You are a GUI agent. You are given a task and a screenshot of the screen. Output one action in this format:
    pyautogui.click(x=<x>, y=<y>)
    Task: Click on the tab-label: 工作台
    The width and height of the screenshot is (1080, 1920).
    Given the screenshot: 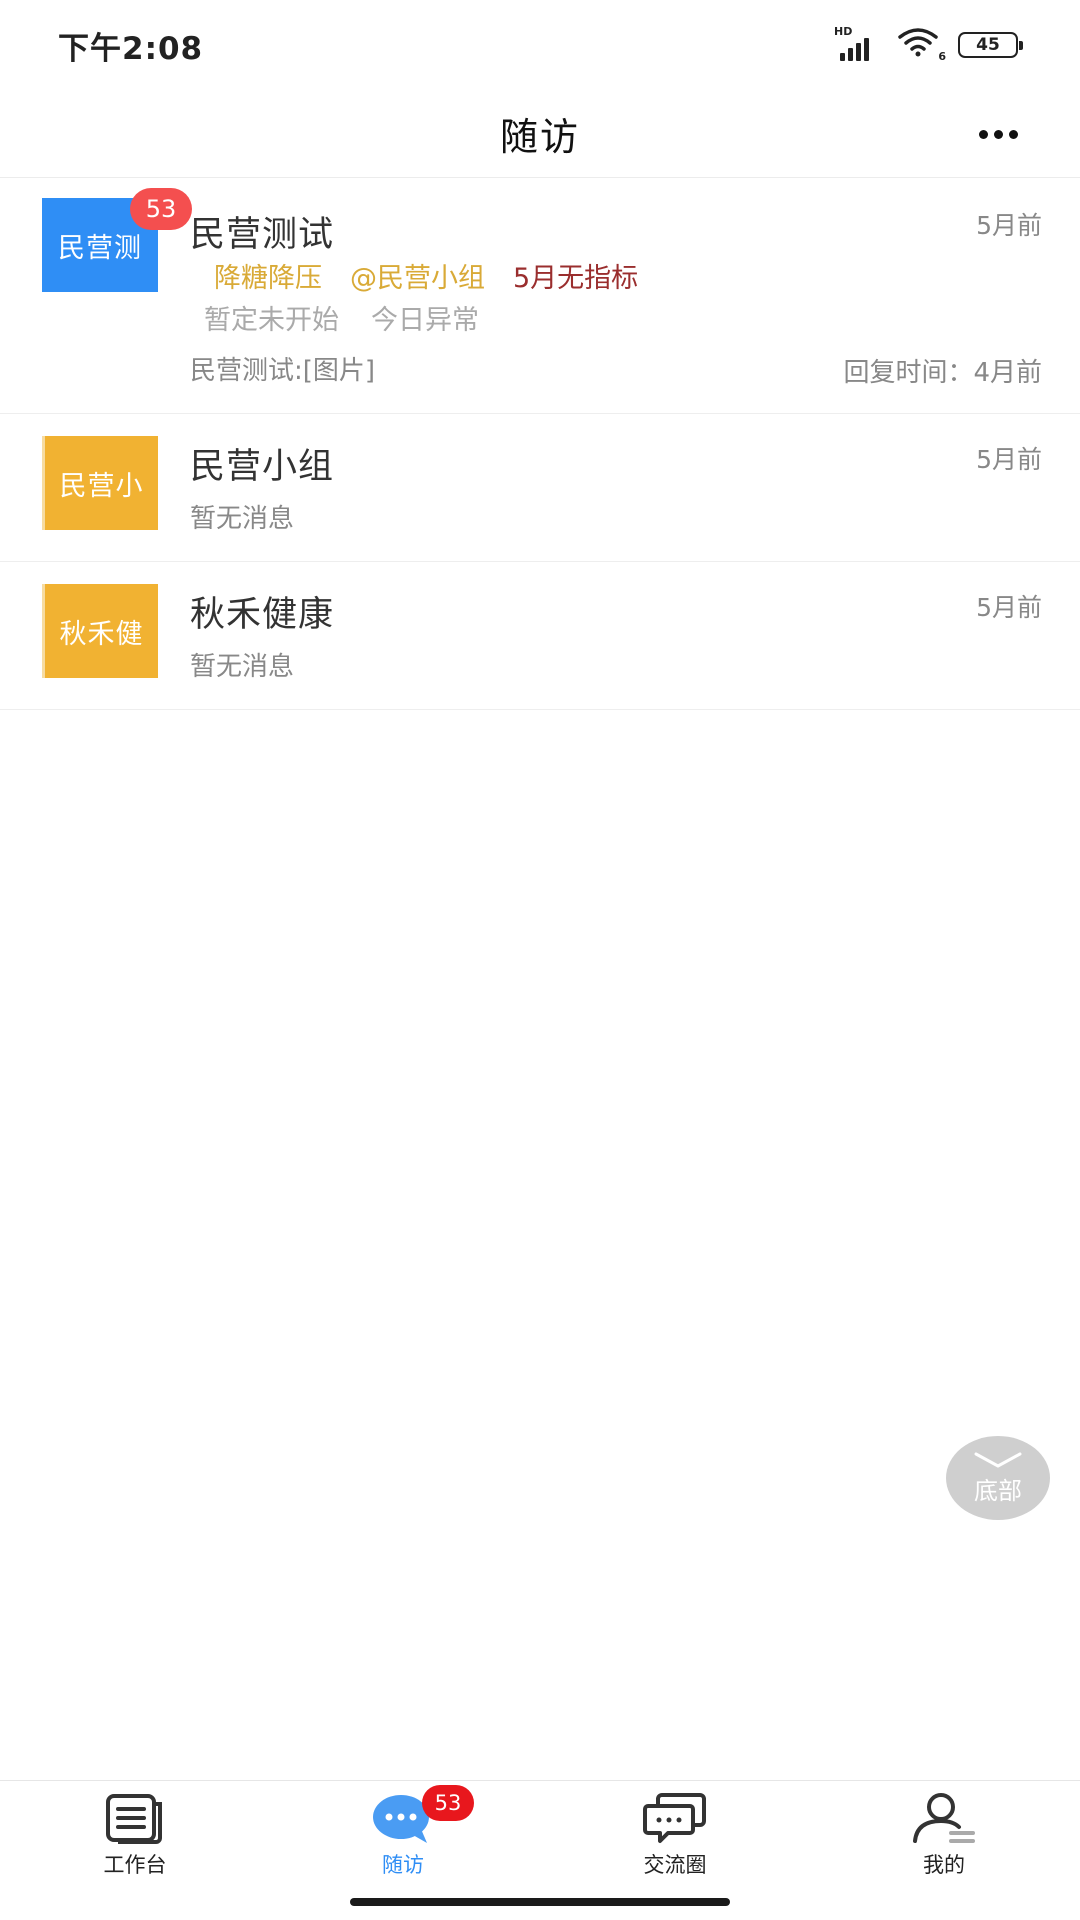 What is the action you would take?
    pyautogui.click(x=135, y=1865)
    